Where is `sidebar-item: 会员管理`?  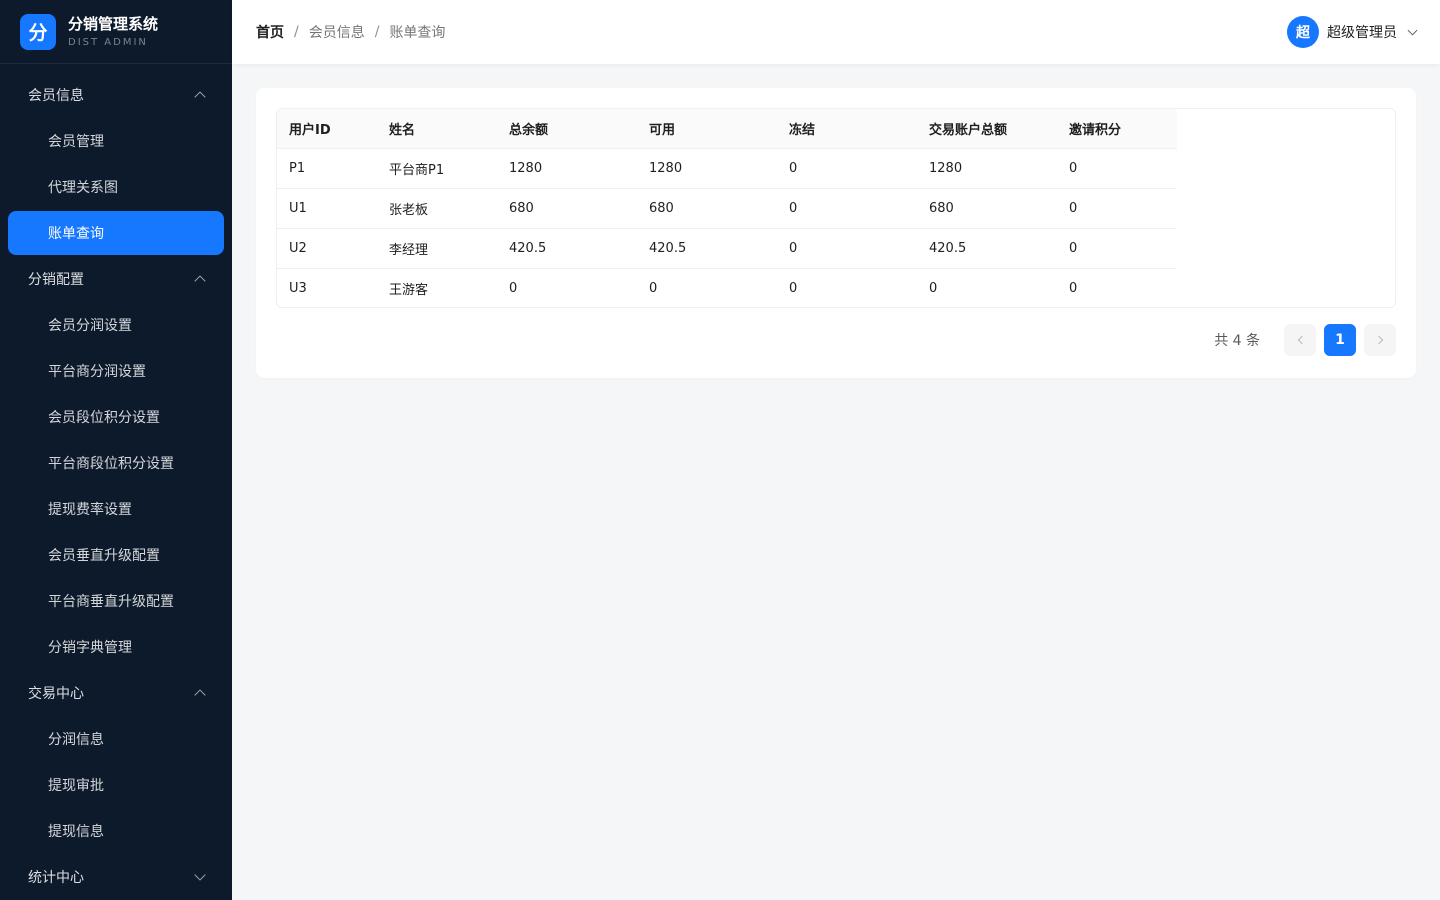 sidebar-item: 会员管理 is located at coordinates (116, 141).